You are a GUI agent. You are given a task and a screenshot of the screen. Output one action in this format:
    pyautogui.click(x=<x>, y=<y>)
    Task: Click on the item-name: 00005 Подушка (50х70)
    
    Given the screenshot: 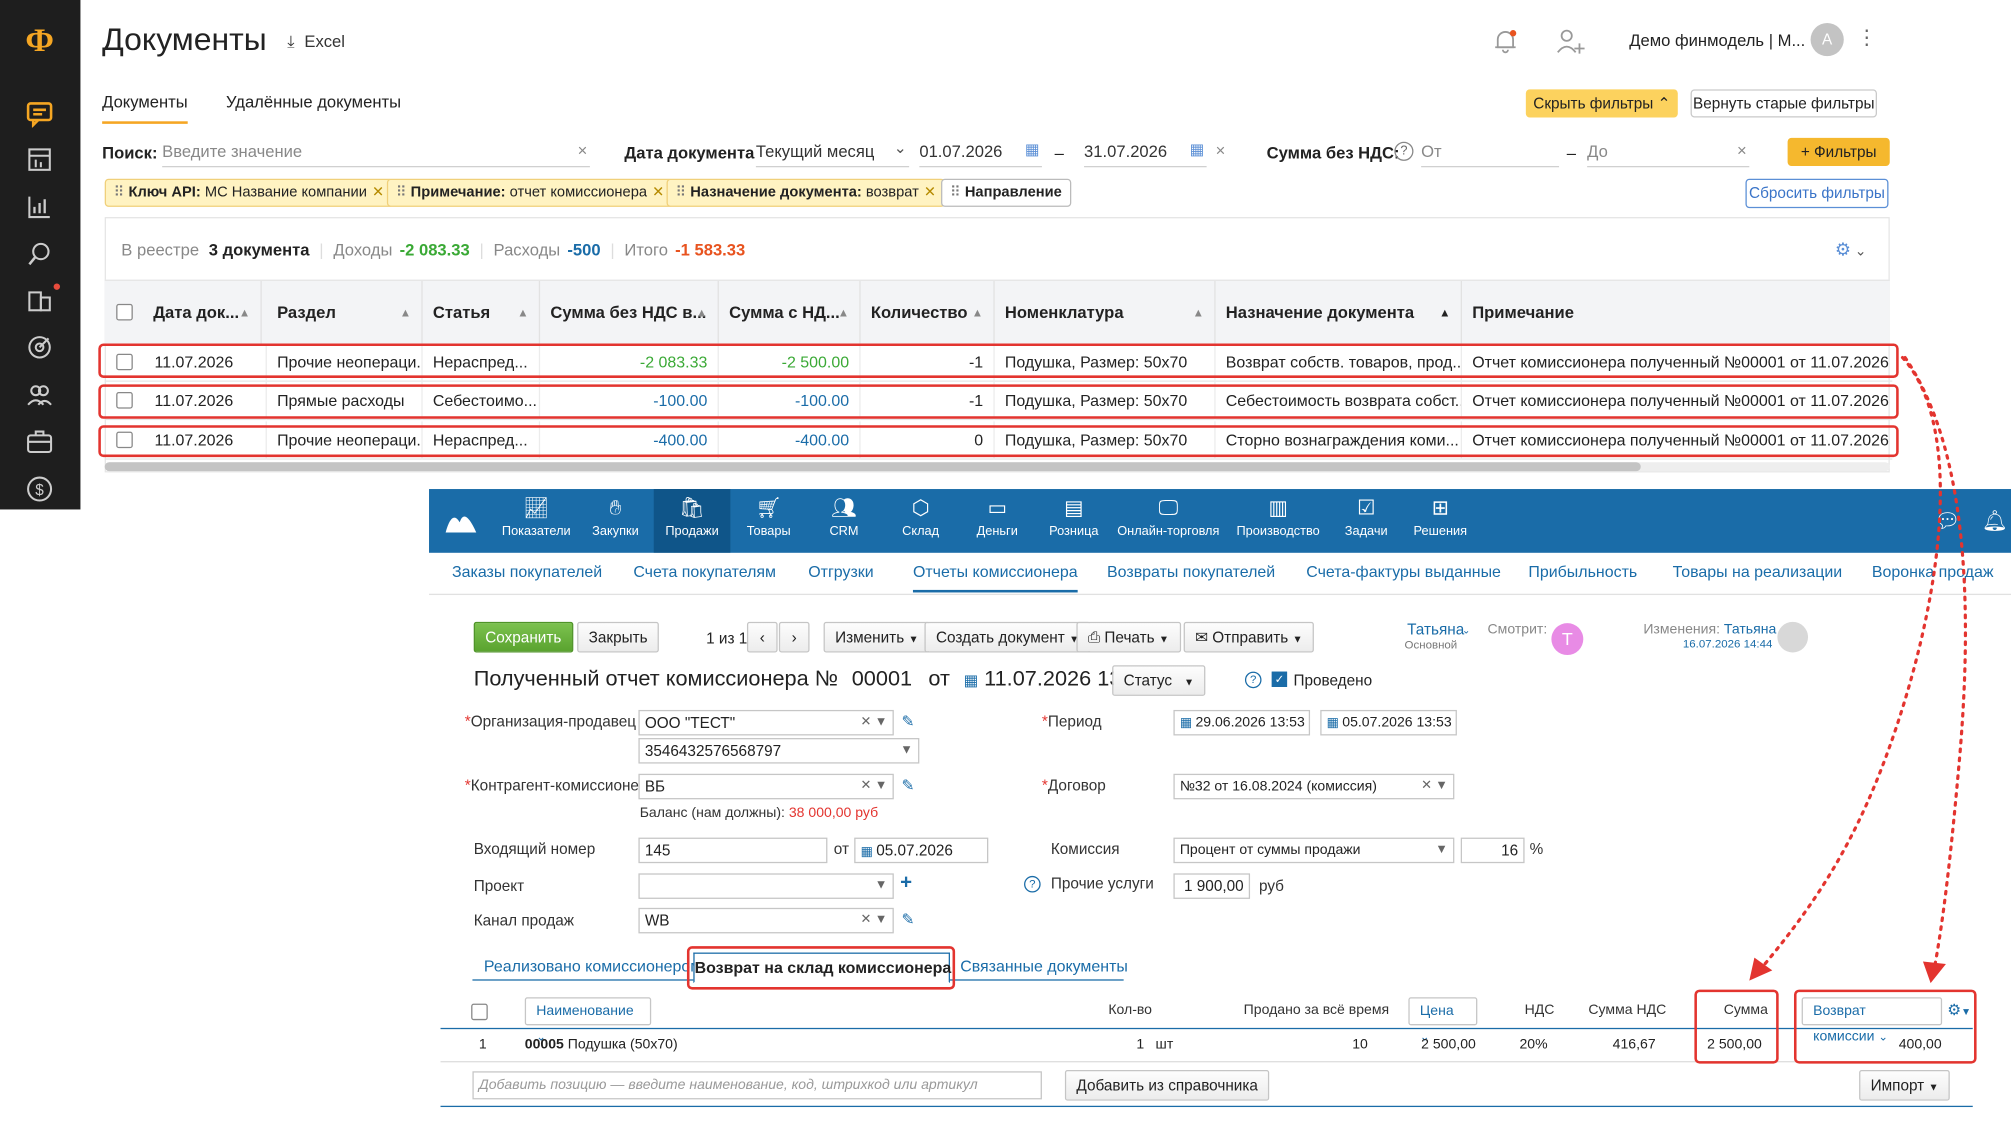 What is the action you would take?
    pyautogui.click(x=601, y=1044)
    